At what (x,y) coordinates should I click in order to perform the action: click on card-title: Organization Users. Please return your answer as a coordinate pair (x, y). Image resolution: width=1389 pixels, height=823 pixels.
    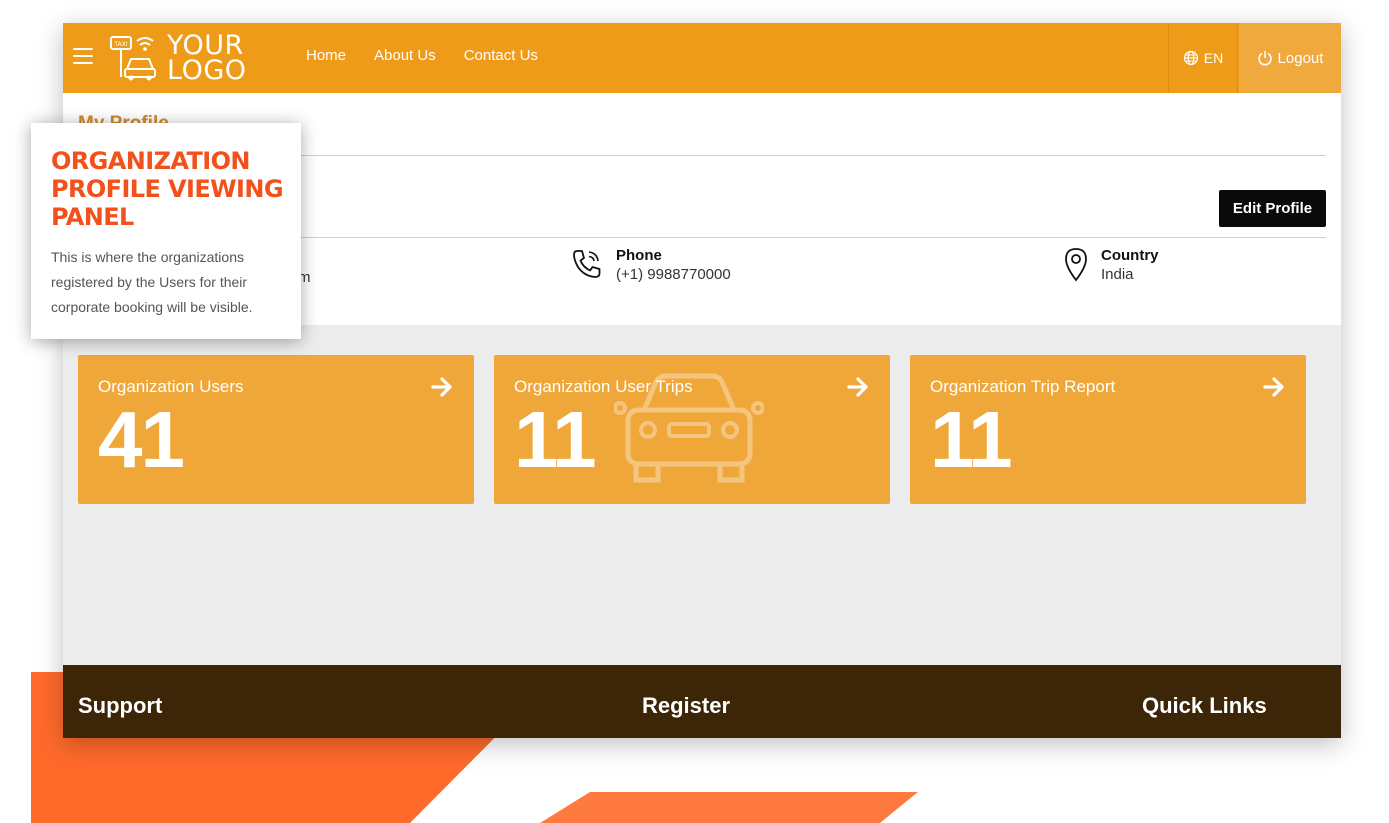
    Looking at the image, I should click on (171, 386).